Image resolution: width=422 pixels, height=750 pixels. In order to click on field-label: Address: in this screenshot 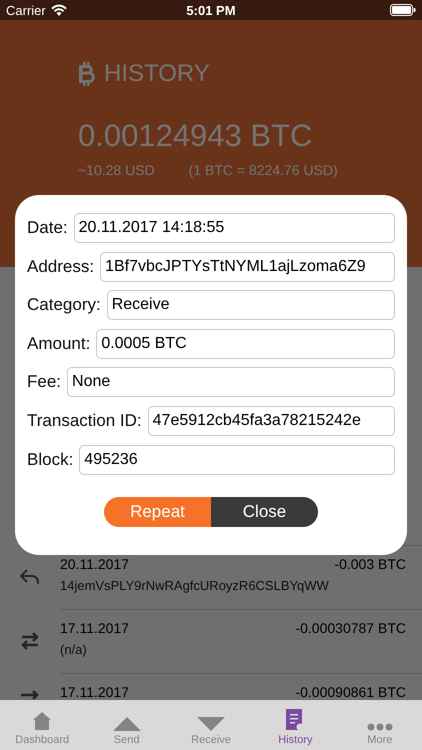, I will do `click(60, 266)`.